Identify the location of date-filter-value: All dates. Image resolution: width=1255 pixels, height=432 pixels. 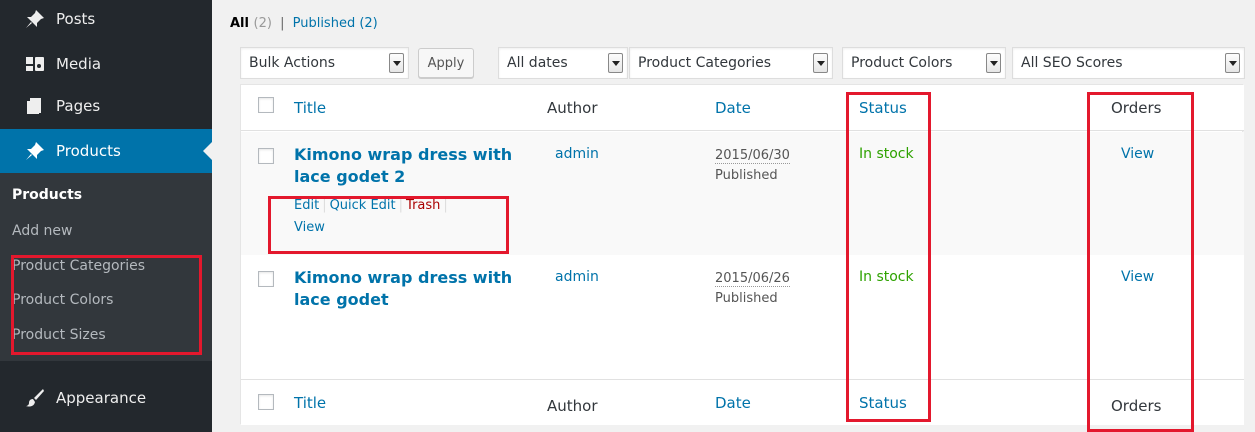
(537, 63).